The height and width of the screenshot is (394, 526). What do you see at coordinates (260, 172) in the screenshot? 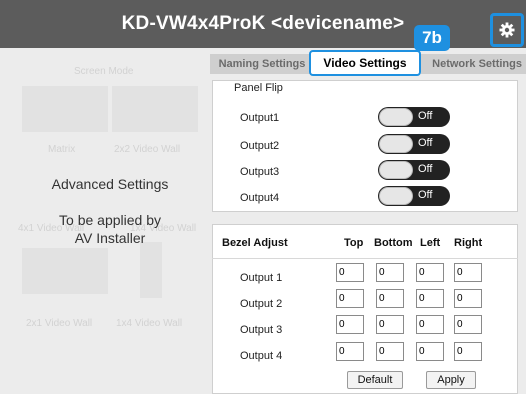
I see `flip-output-label: Output3` at bounding box center [260, 172].